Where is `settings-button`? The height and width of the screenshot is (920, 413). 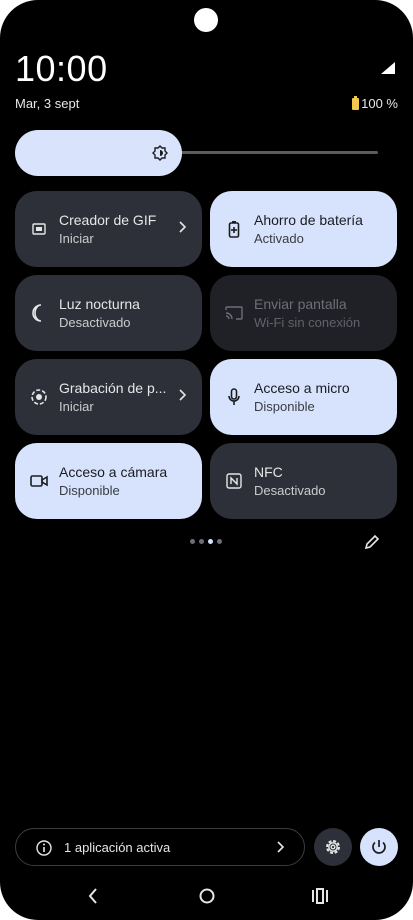
settings-button is located at coordinates (333, 847).